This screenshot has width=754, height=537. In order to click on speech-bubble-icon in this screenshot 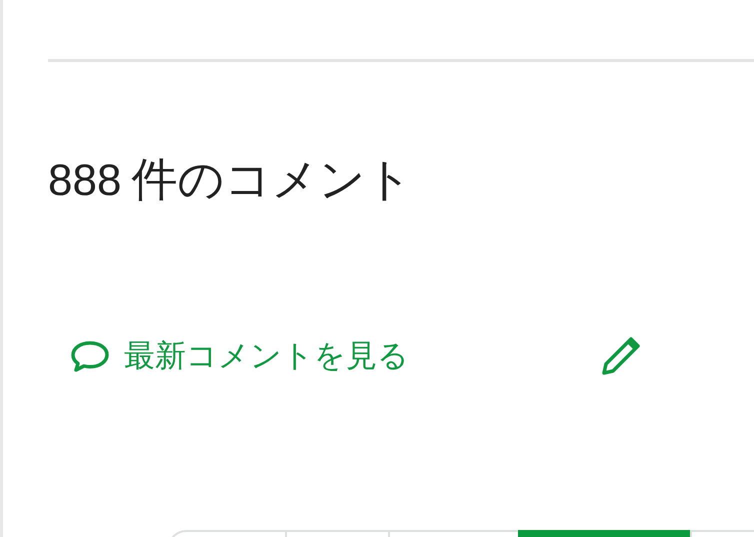, I will do `click(90, 356)`.